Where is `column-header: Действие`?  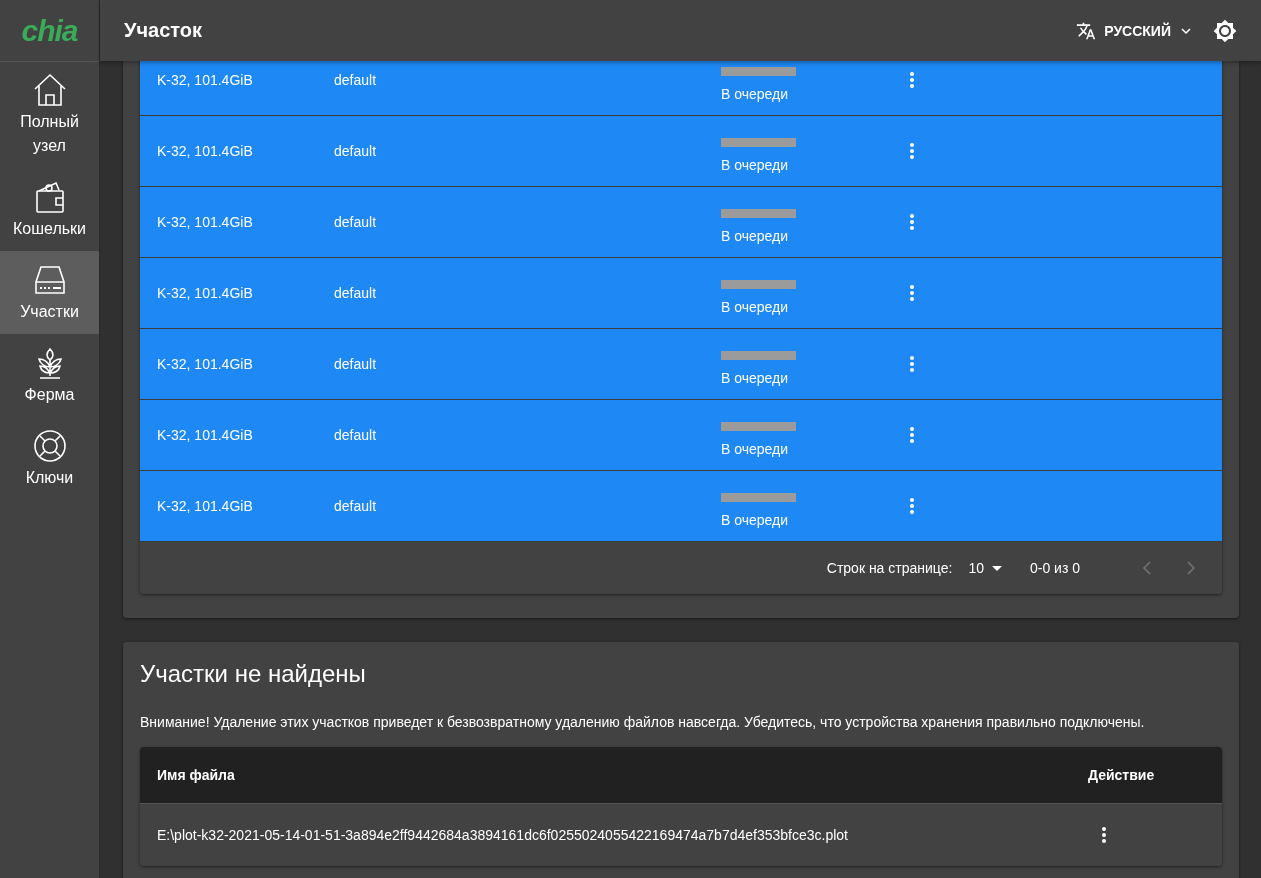 column-header: Действие is located at coordinates (1122, 775).